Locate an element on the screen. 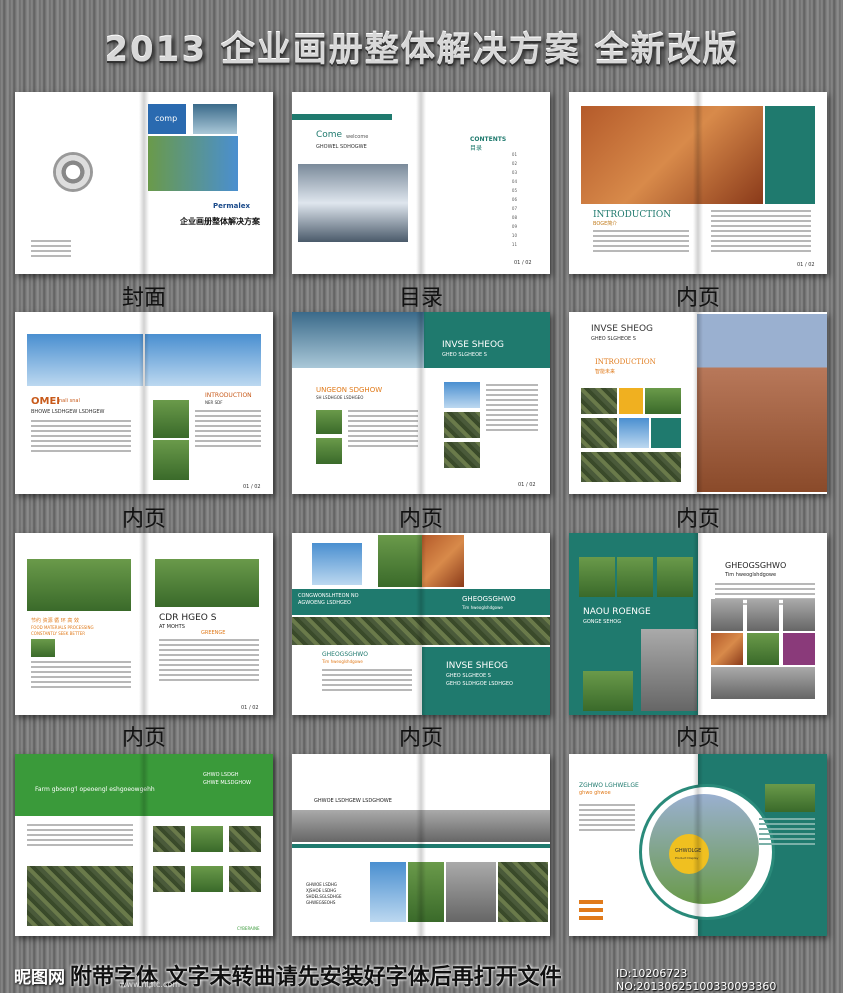 The height and width of the screenshot is (993, 843). p9-photo-grid3 is located at coordinates (799, 615).